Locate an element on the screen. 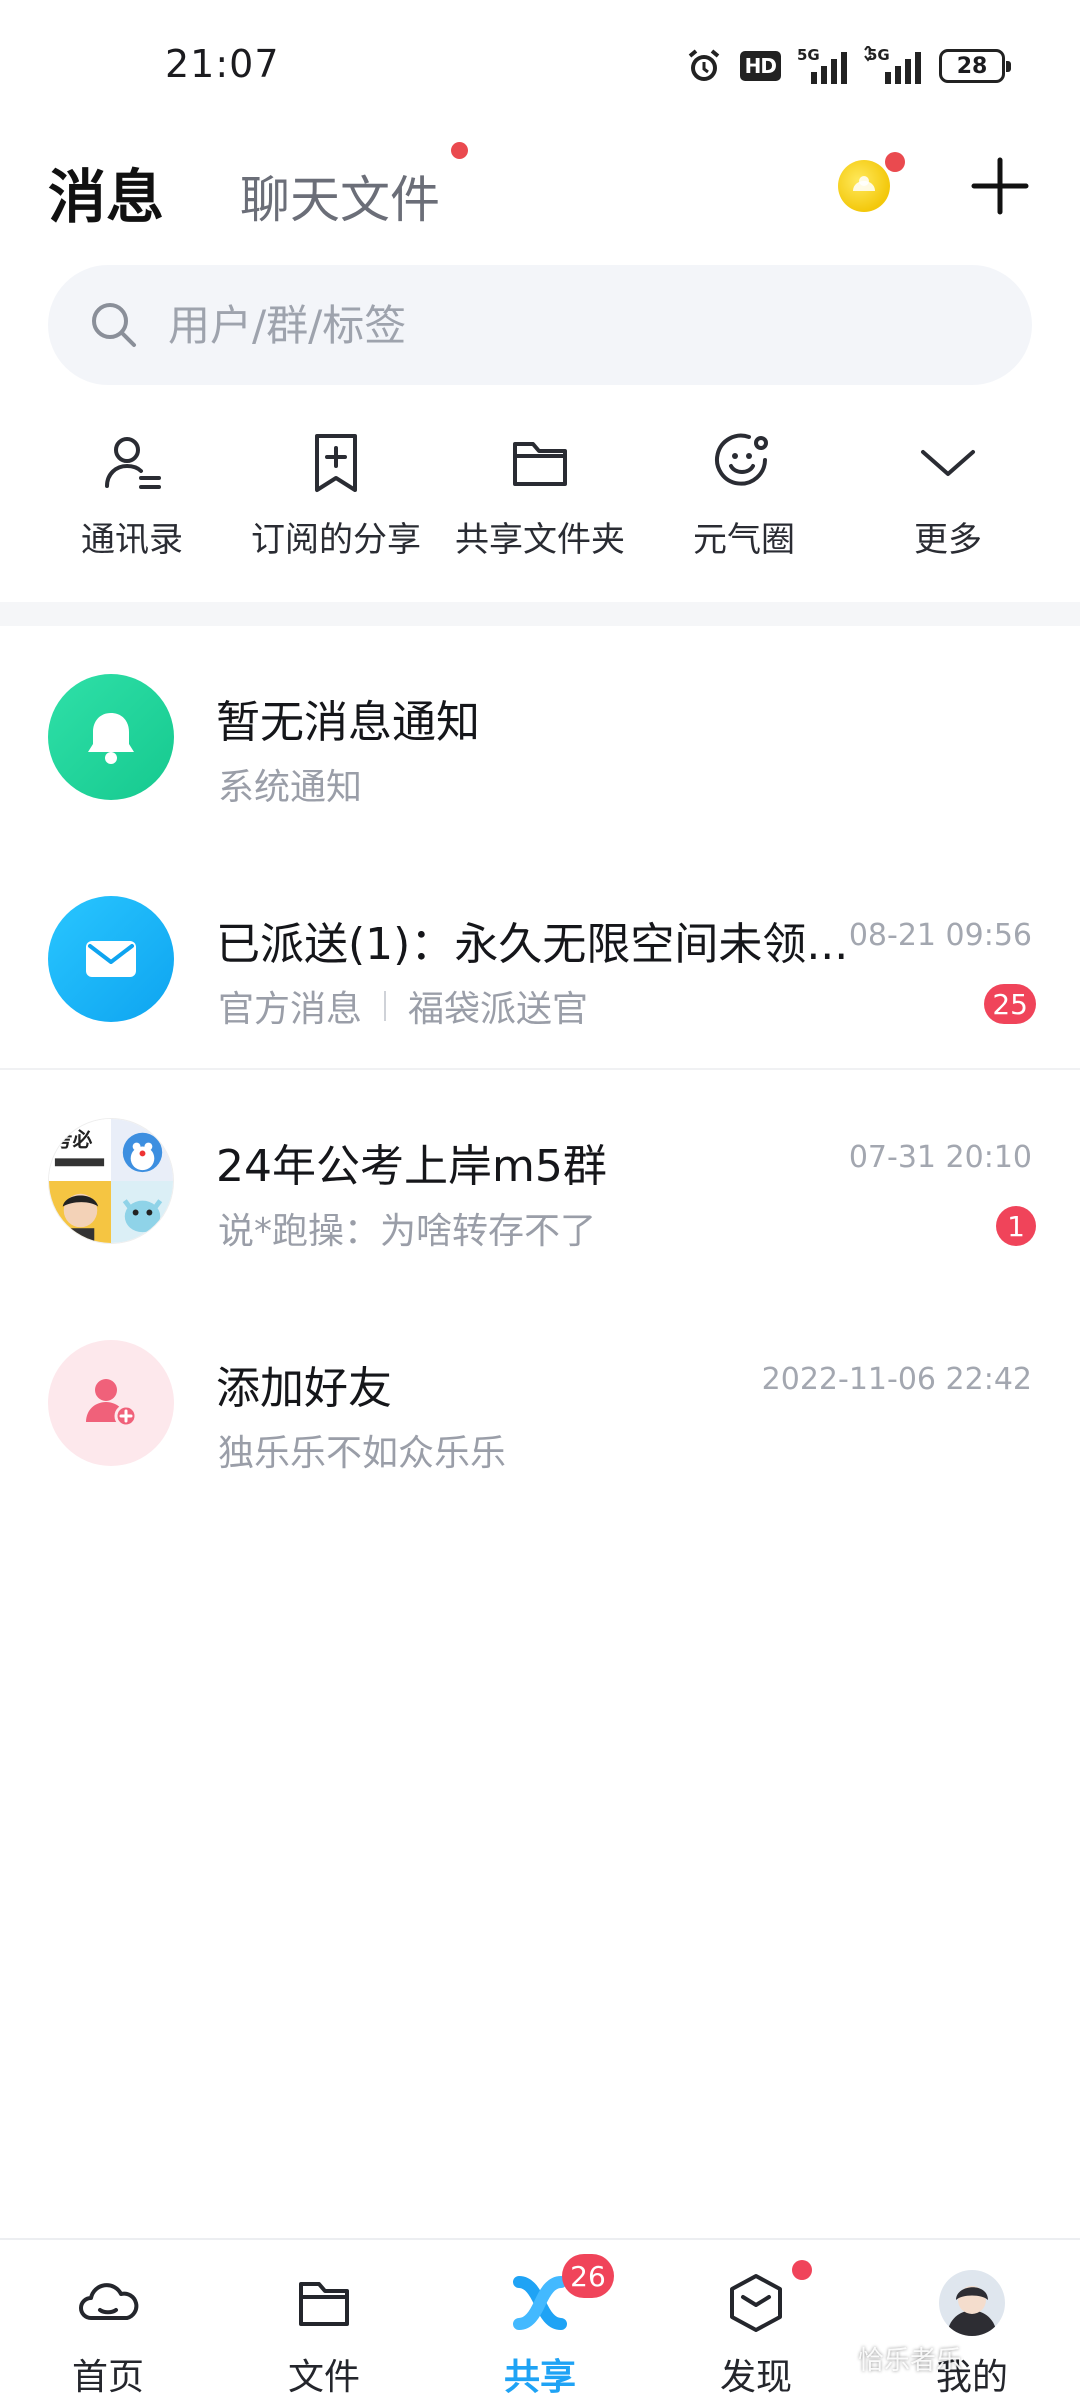  search-bar is located at coordinates (540, 325).